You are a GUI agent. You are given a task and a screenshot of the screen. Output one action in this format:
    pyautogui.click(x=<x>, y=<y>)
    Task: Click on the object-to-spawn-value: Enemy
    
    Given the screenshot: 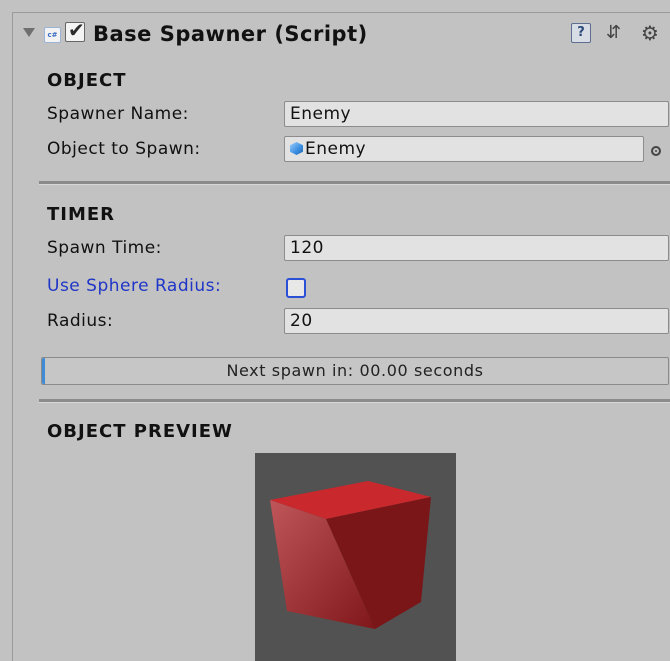 What is the action you would take?
    pyautogui.click(x=336, y=149)
    